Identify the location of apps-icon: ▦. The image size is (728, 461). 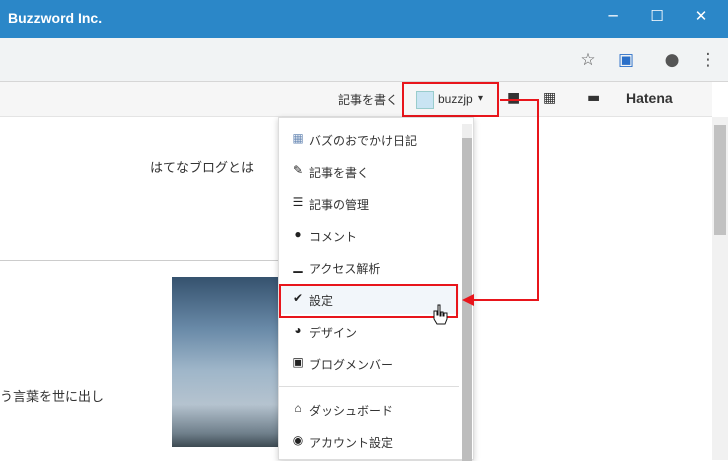
(549, 98).